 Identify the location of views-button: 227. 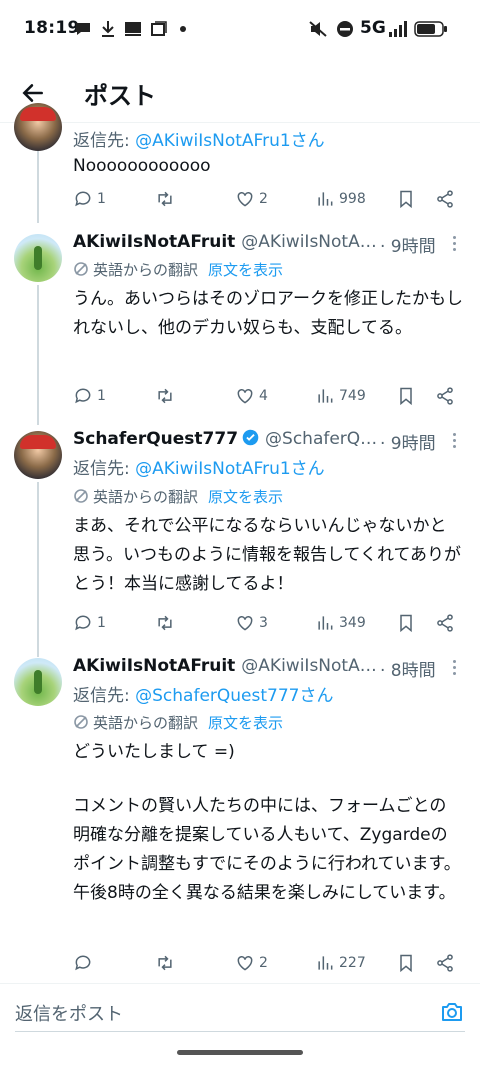
(340, 963).